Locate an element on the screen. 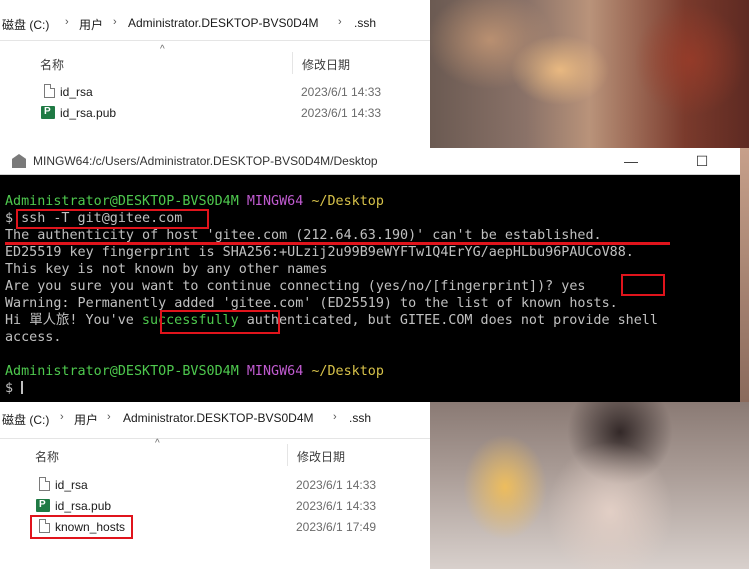 This screenshot has height=569, width=749. highlight-box-command is located at coordinates (112, 219).